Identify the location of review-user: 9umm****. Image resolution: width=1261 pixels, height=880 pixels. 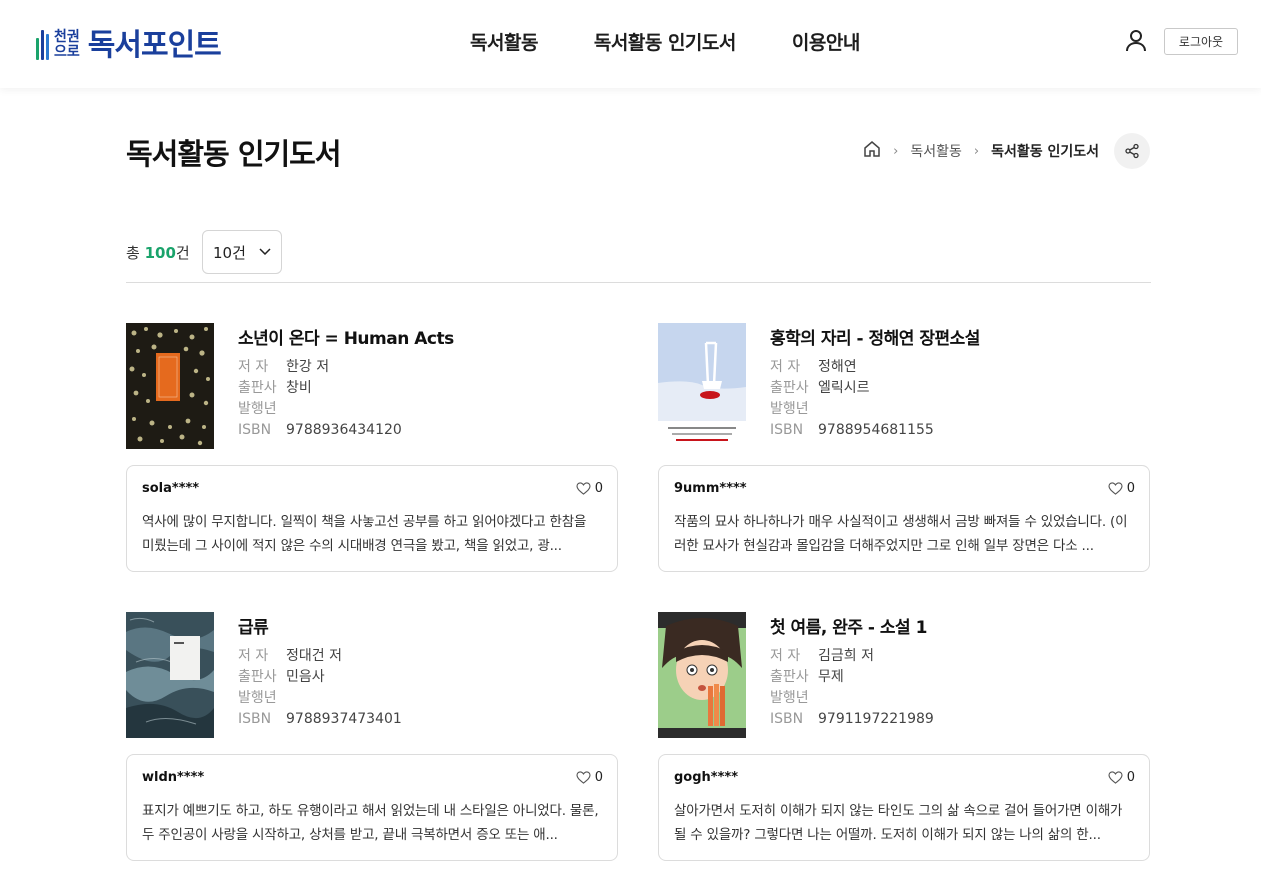
(710, 488).